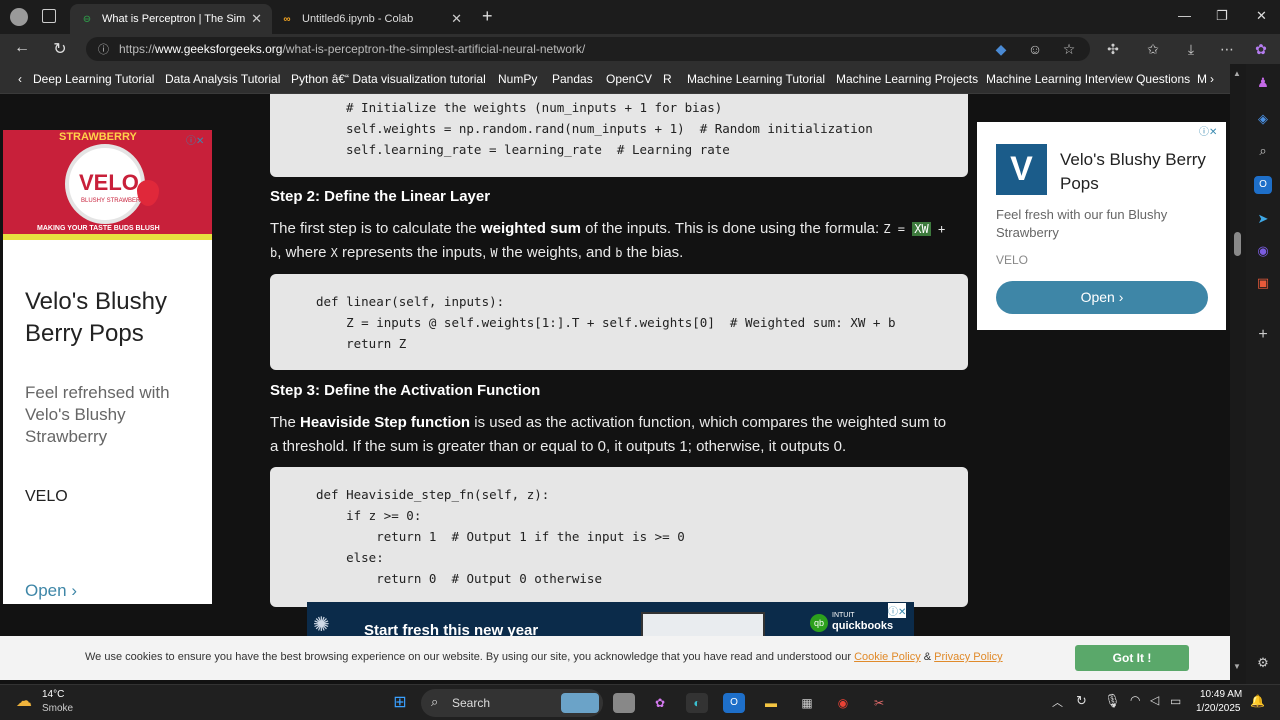  Describe the element at coordinates (697, 703) in the screenshot. I see `edge-taskbar-icon: ◐` at that location.